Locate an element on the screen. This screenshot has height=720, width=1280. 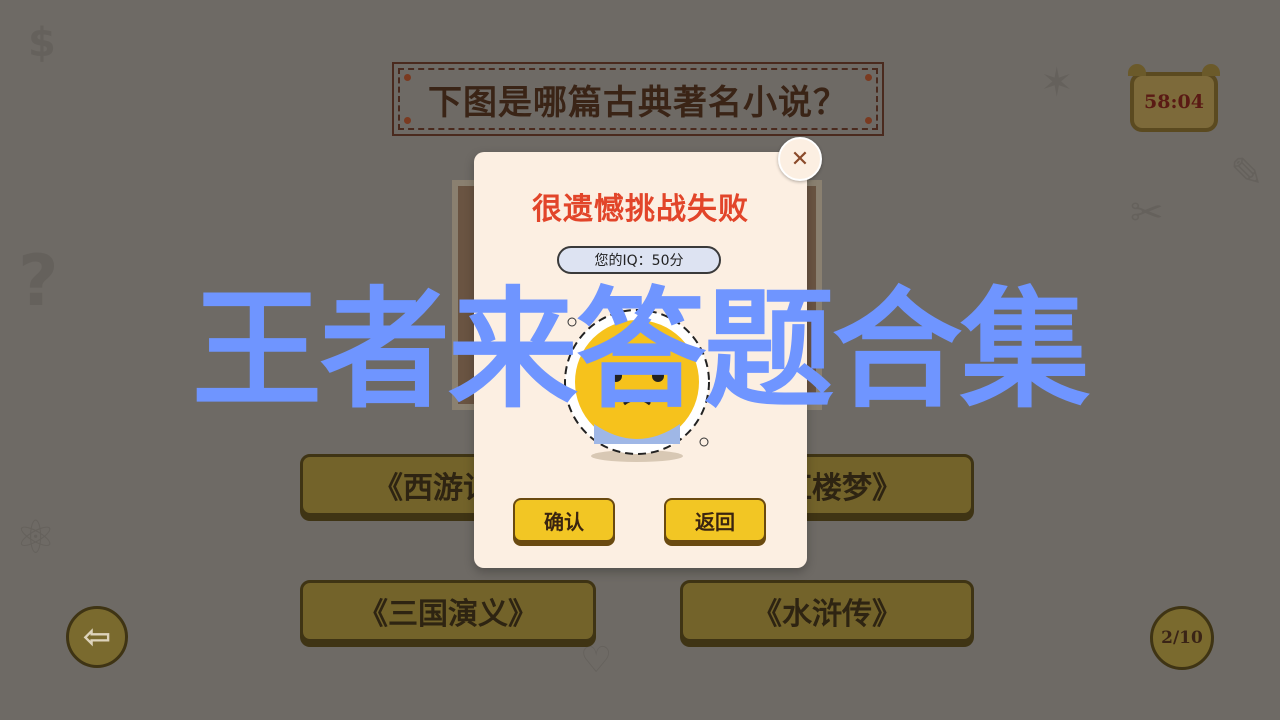
back-arrow-icon: ⇦ is located at coordinates (97, 637).